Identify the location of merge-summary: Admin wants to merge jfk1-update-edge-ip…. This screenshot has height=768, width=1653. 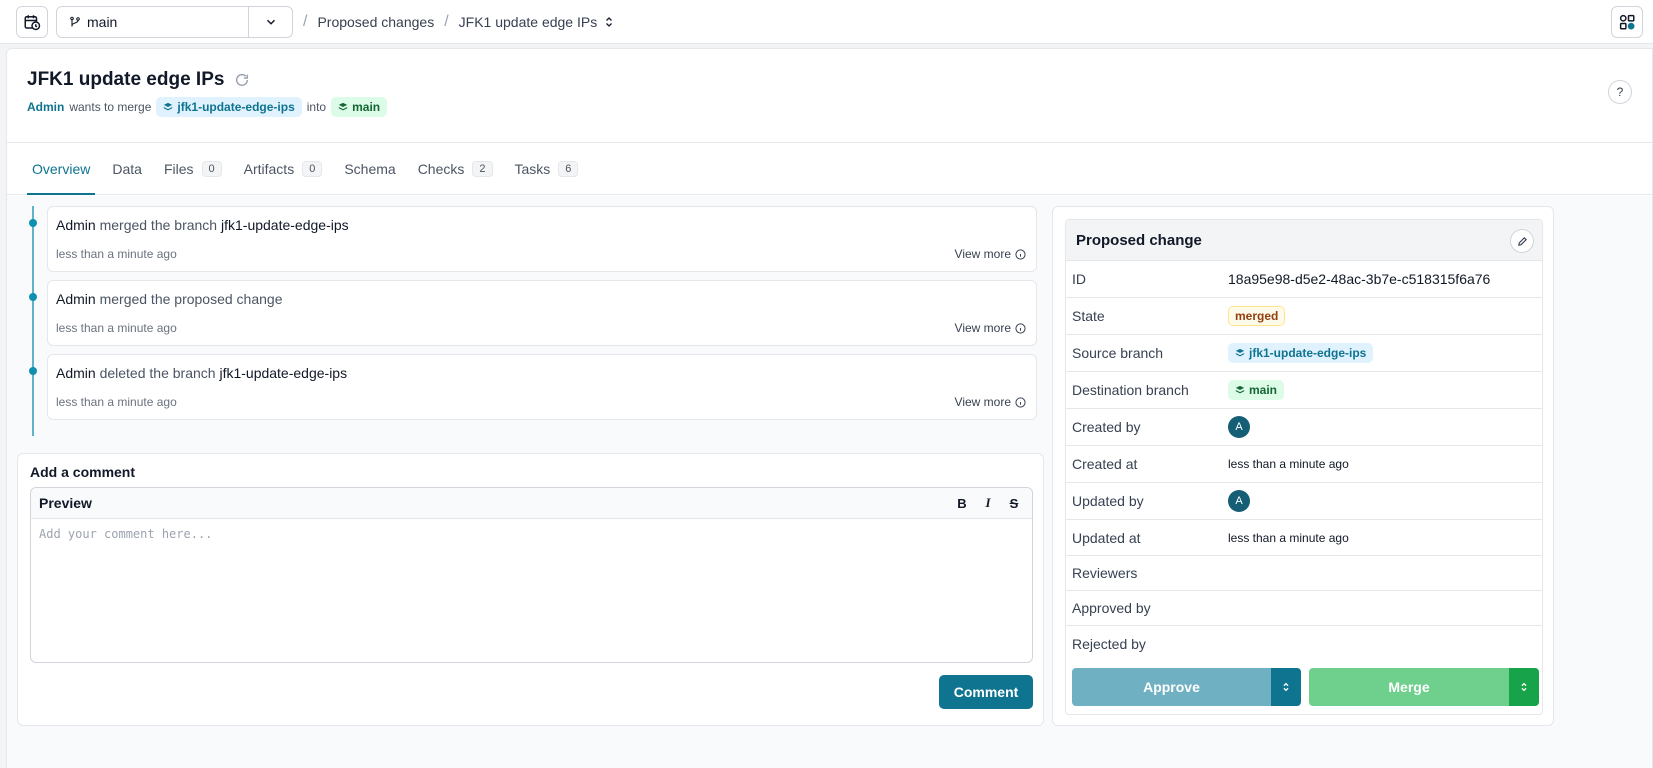
(839, 107).